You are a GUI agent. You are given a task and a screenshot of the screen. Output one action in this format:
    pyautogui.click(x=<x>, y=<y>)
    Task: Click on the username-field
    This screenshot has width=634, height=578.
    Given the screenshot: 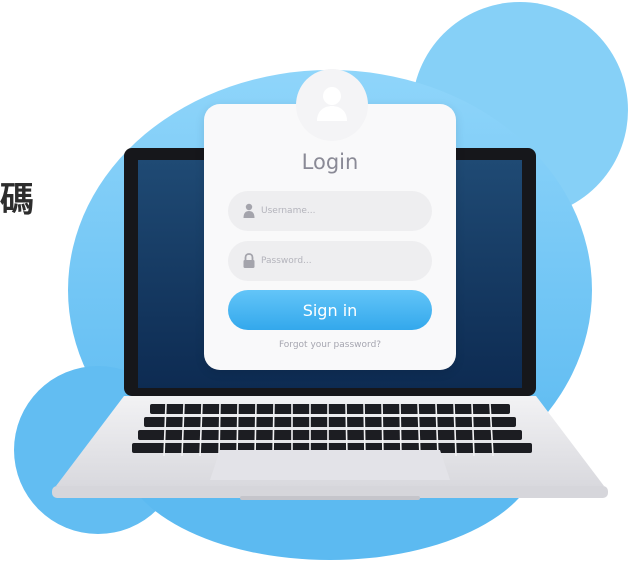 What is the action you would take?
    pyautogui.click(x=330, y=211)
    